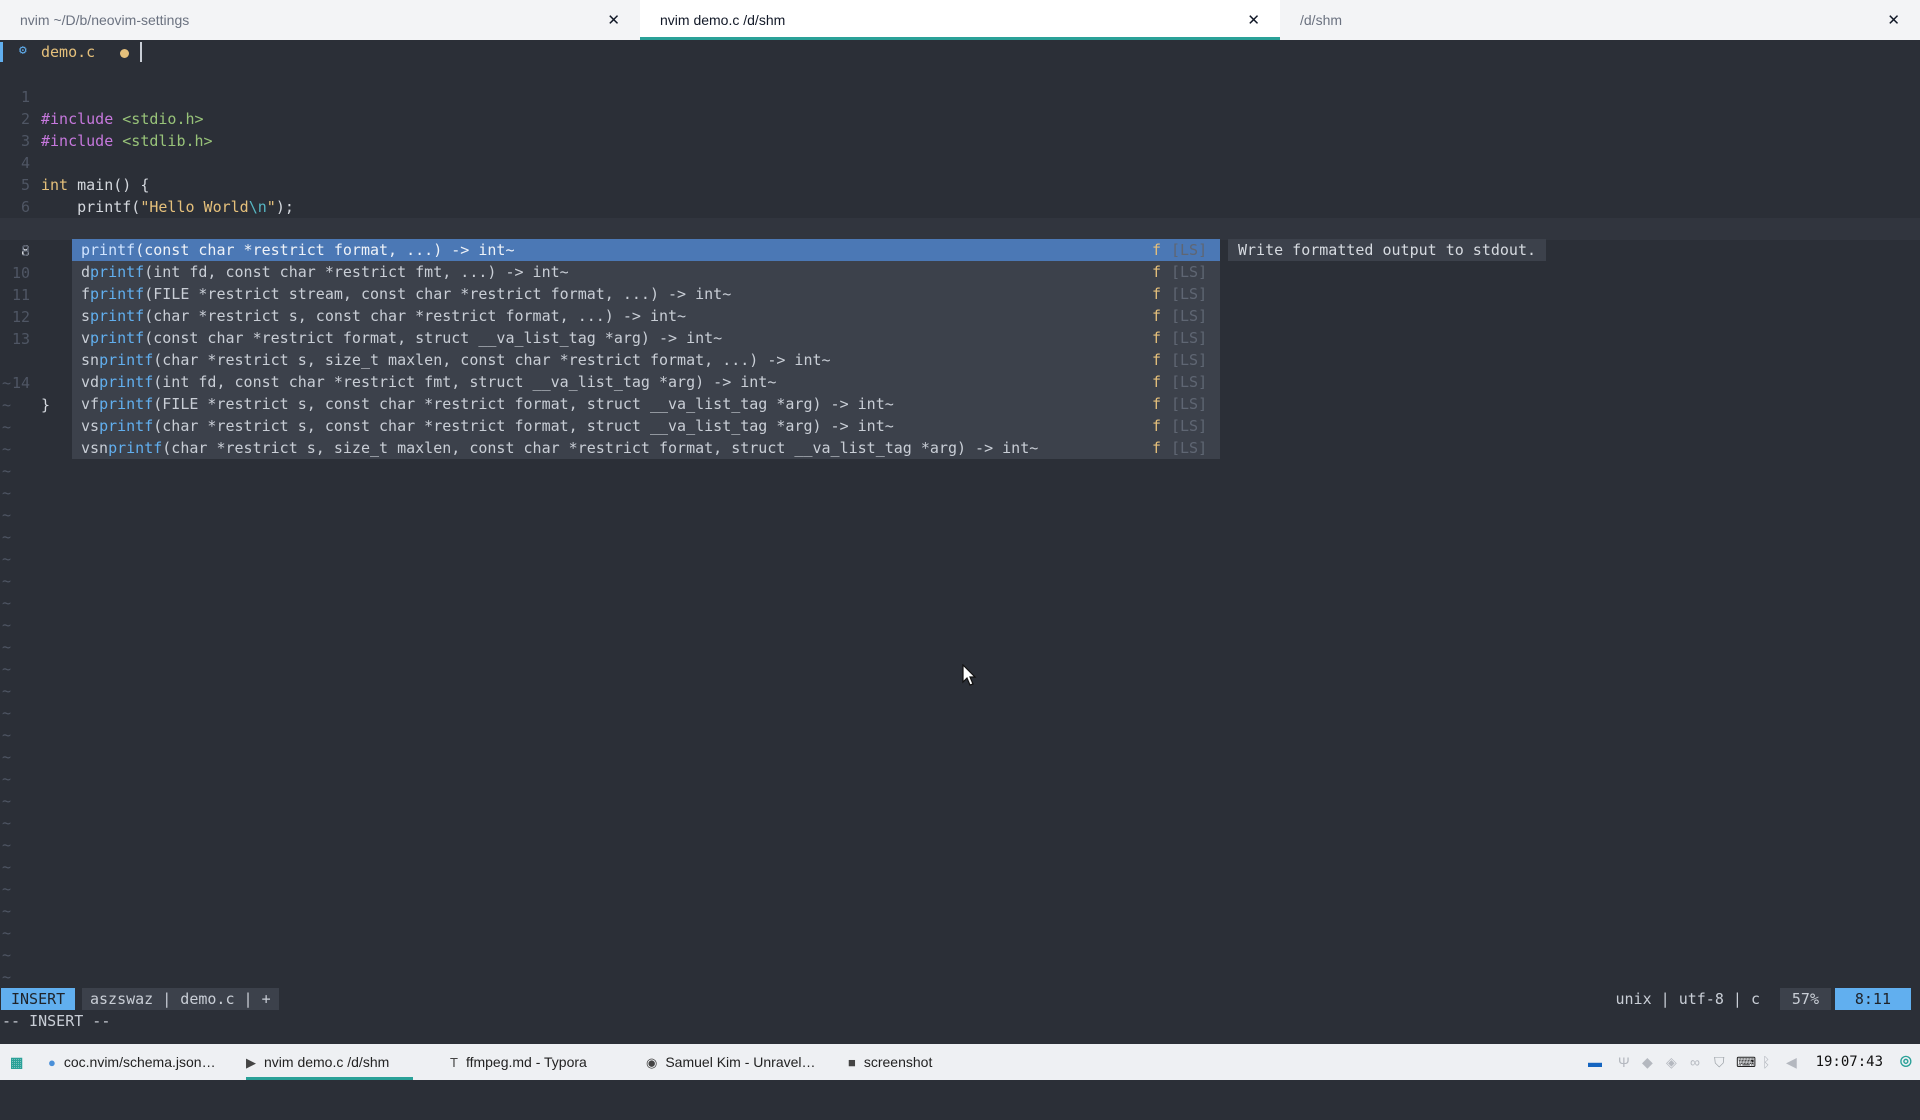 The height and width of the screenshot is (1120, 1920). What do you see at coordinates (852, 1062) in the screenshot?
I see `folder-icon: ■` at bounding box center [852, 1062].